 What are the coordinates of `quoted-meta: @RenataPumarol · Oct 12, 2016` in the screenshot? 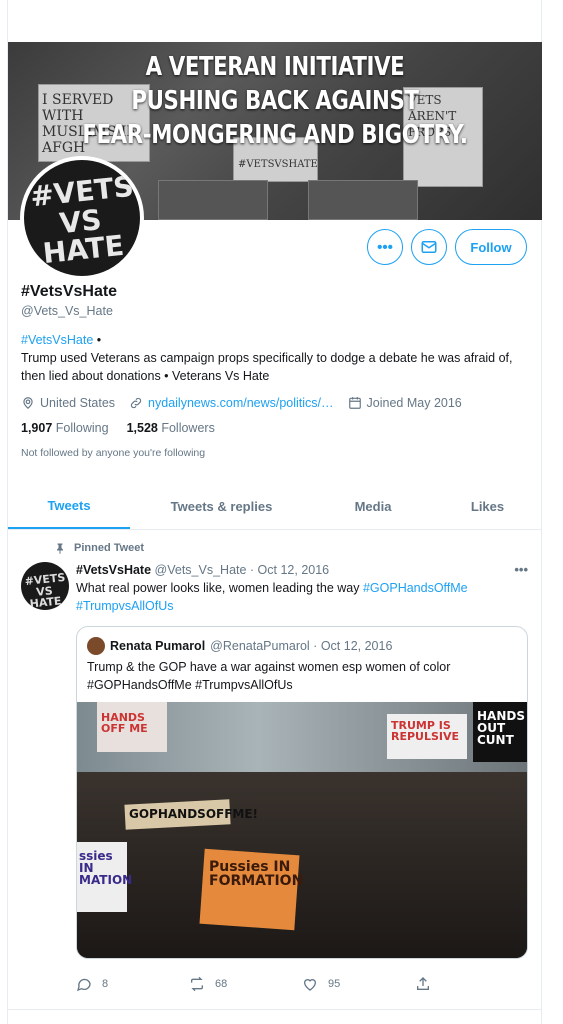 It's located at (301, 646).